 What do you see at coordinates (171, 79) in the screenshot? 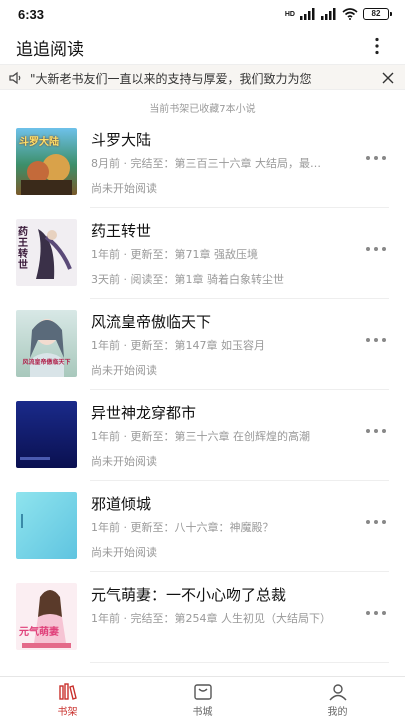
I see `notice-text: "大新老书友们一直以来的支持与厚爱，我们致力为您` at bounding box center [171, 79].